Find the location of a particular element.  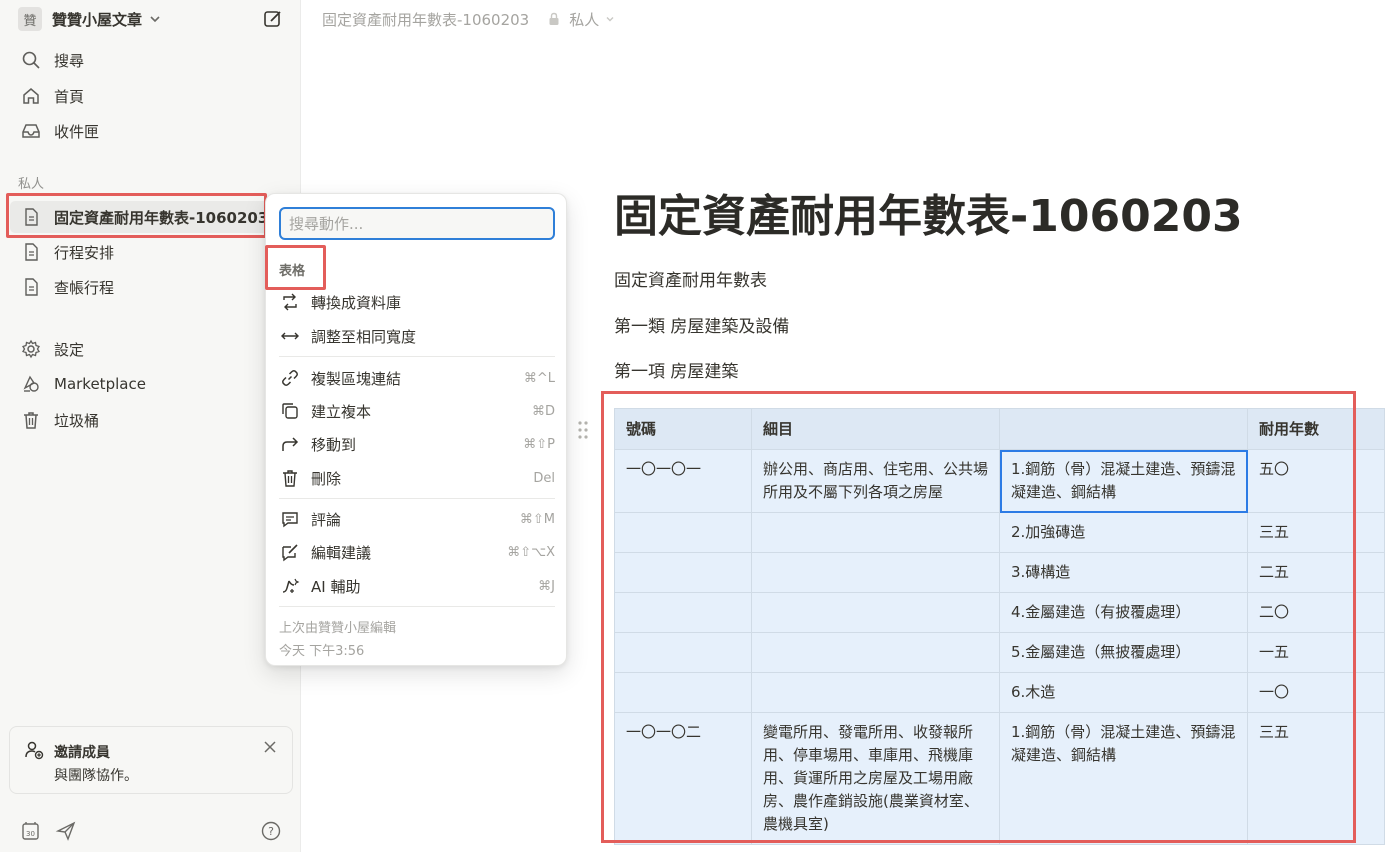

table-cell: 一〇 is located at coordinates (1316, 692).